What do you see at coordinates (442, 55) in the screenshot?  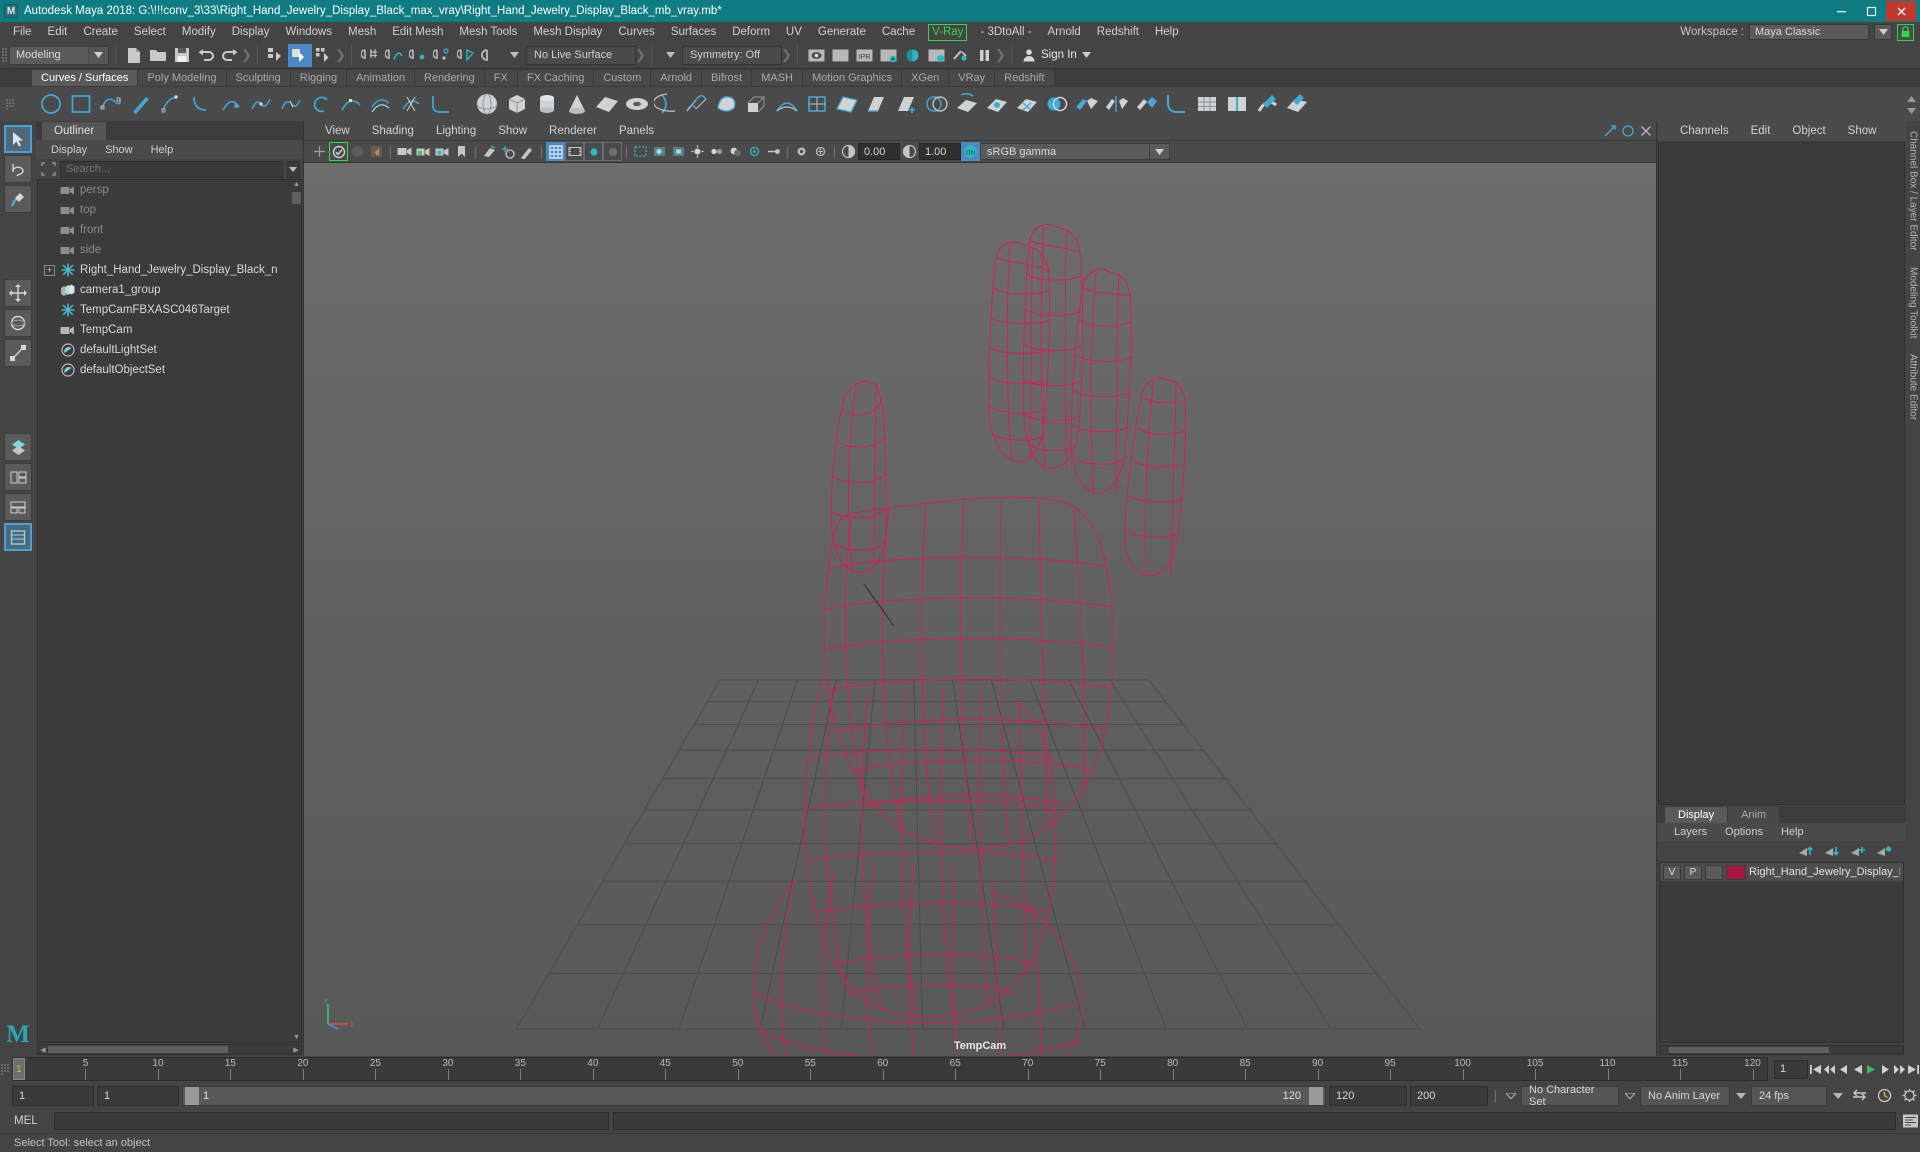 I see `snap-projected-center-icon` at bounding box center [442, 55].